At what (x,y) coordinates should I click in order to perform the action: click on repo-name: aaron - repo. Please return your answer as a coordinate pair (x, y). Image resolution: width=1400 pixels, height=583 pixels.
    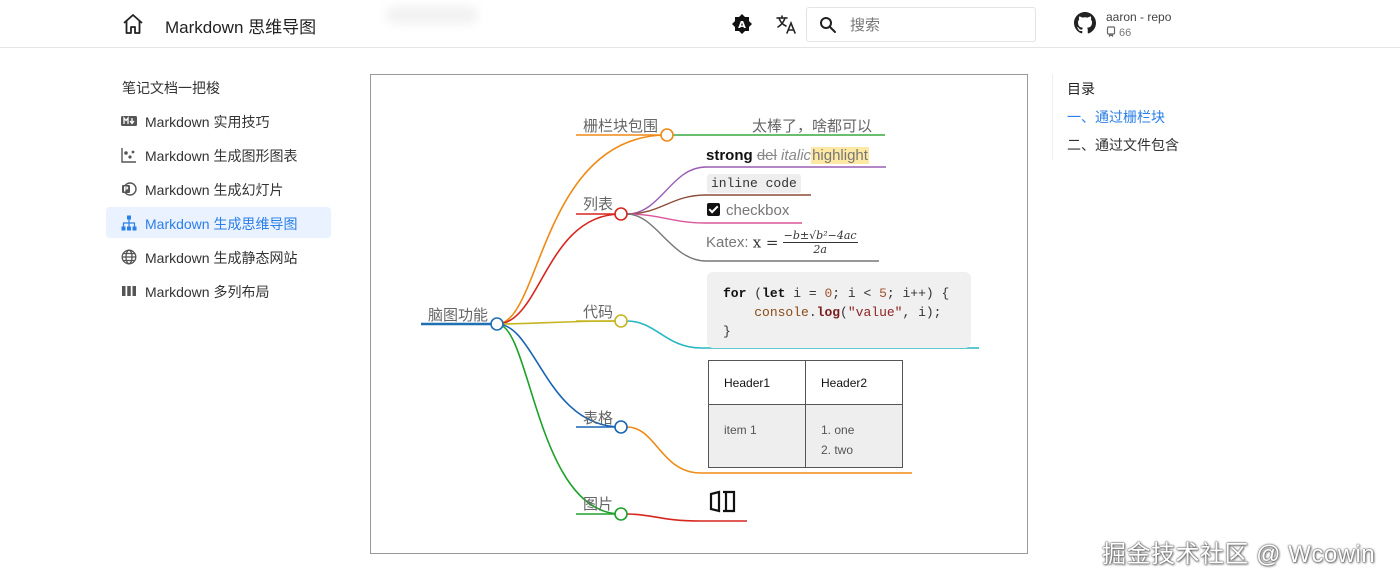
    Looking at the image, I should click on (1139, 17).